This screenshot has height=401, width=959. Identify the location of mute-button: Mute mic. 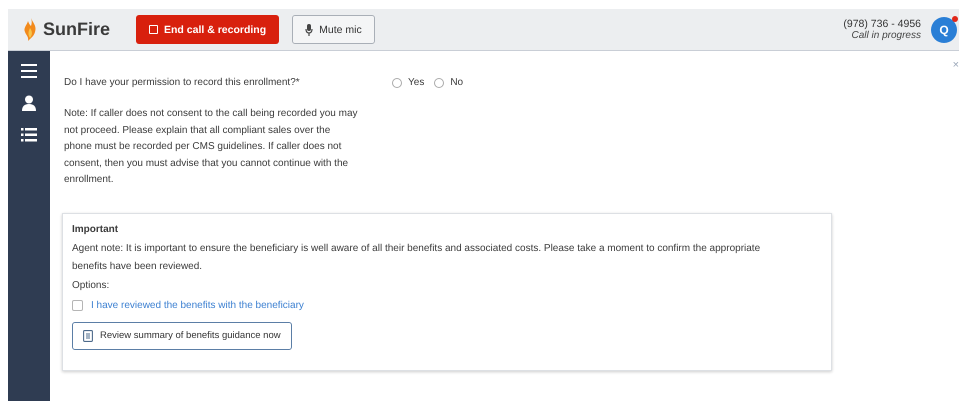
(333, 29).